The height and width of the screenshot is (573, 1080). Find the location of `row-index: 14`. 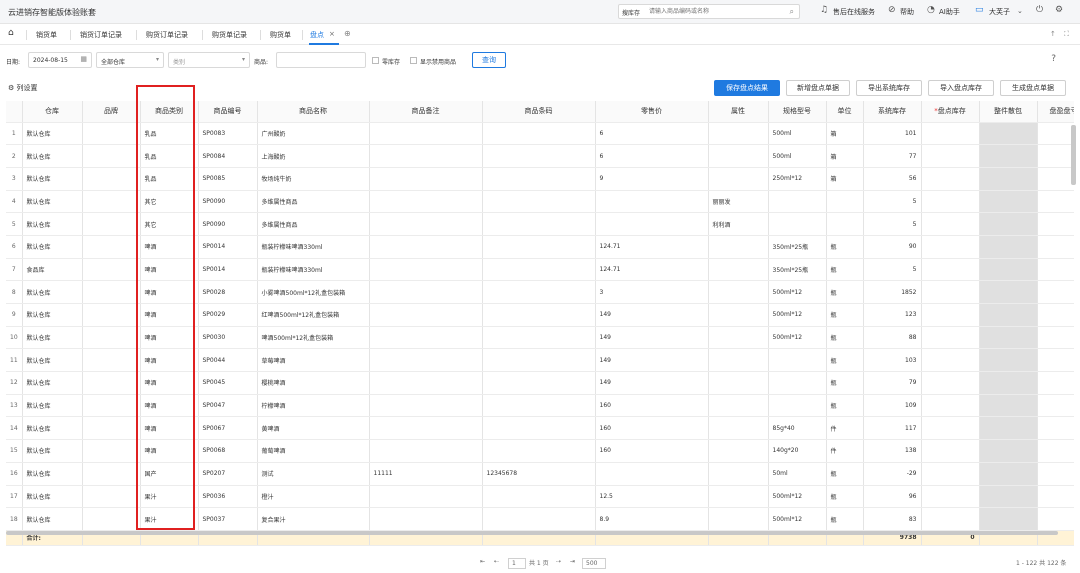

row-index: 14 is located at coordinates (14, 428).